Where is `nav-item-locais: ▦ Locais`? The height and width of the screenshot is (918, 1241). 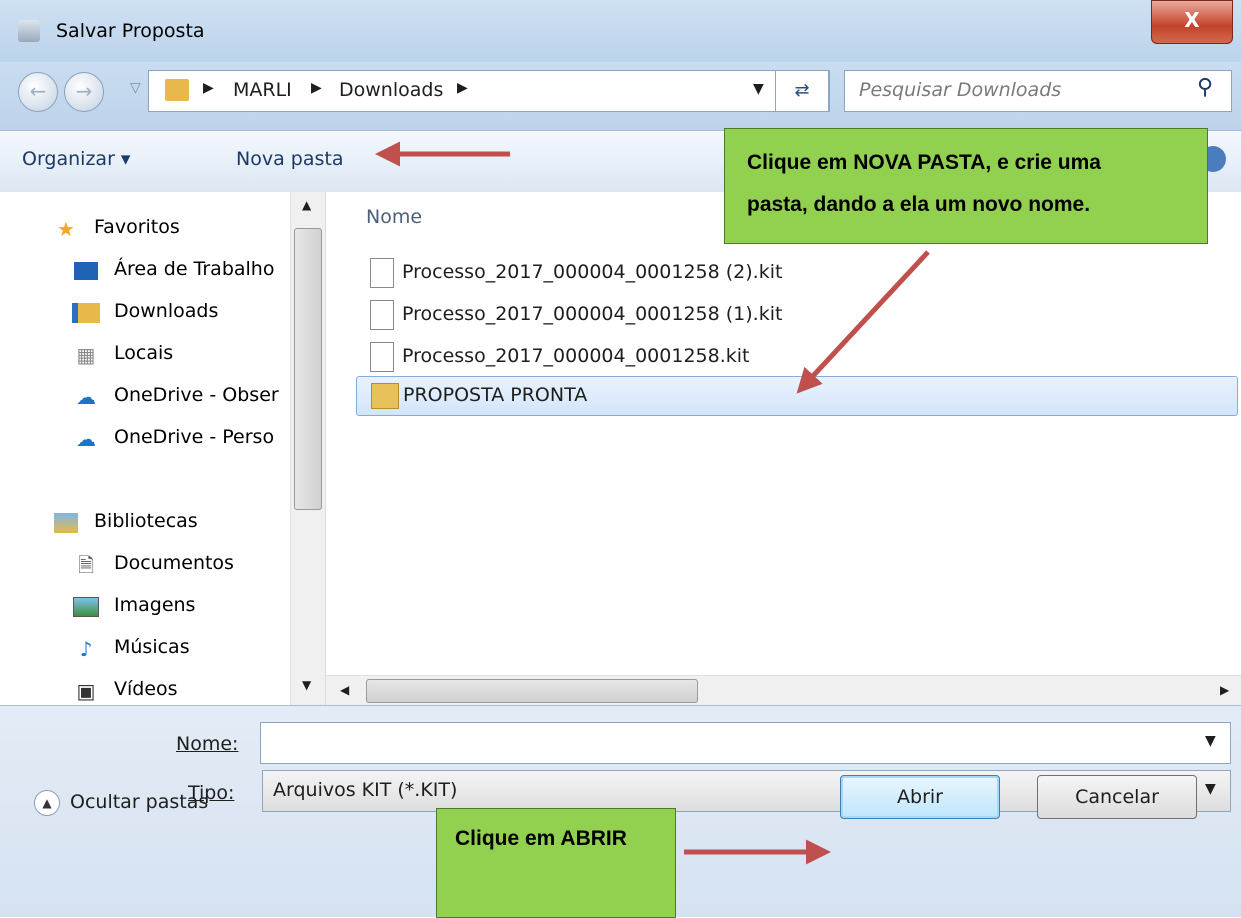 nav-item-locais: ▦ Locais is located at coordinates (181, 358).